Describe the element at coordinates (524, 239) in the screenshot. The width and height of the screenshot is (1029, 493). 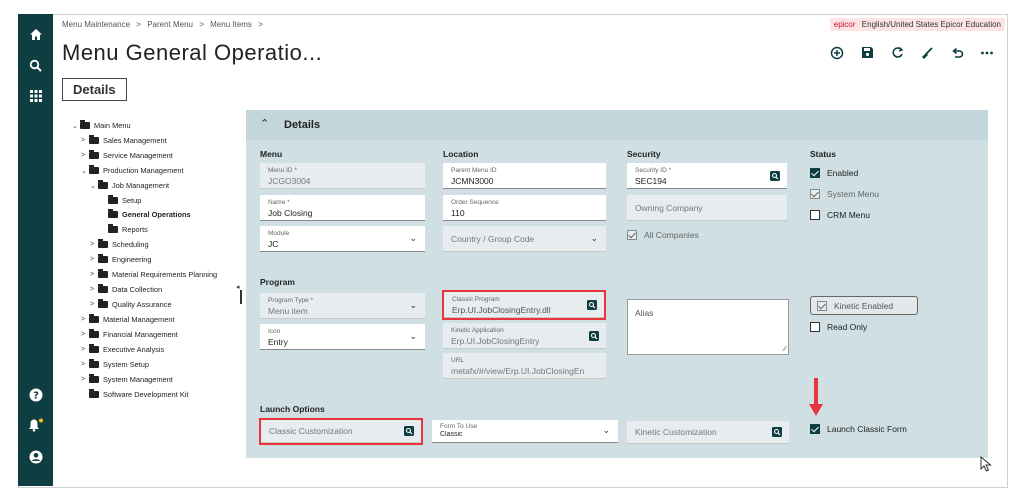
I see `country-group-code-select: Country / Group Code ⌄` at that location.